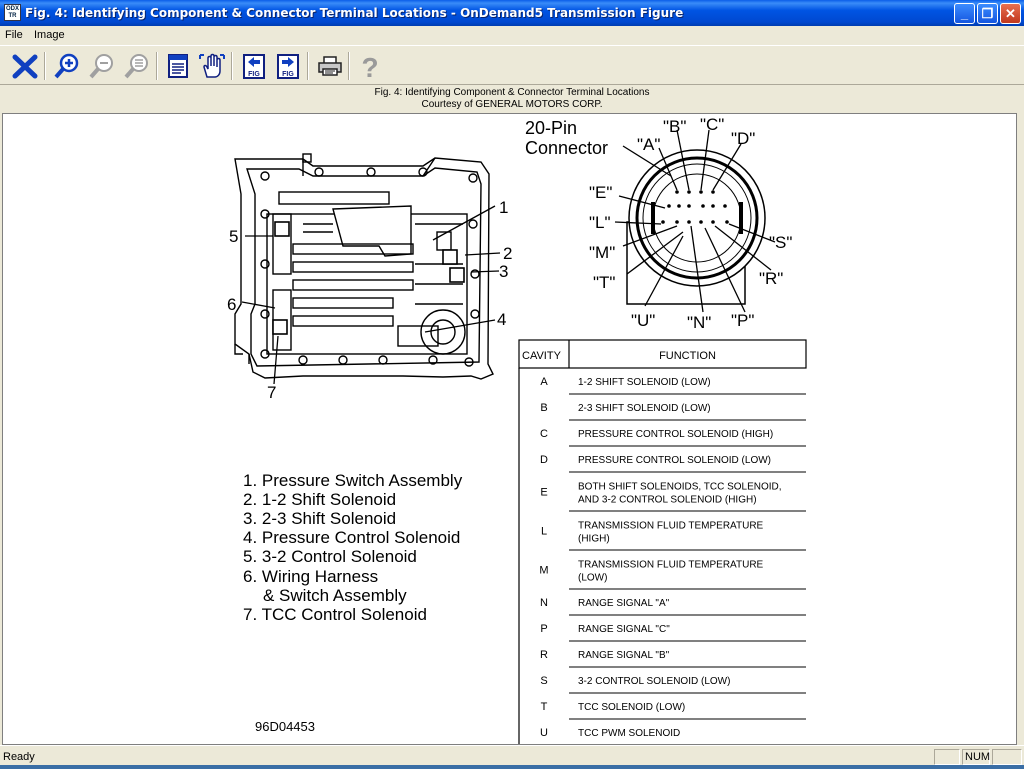 This screenshot has width=1024, height=769. What do you see at coordinates (512, 757) in the screenshot?
I see `status-bar: Ready NUM` at bounding box center [512, 757].